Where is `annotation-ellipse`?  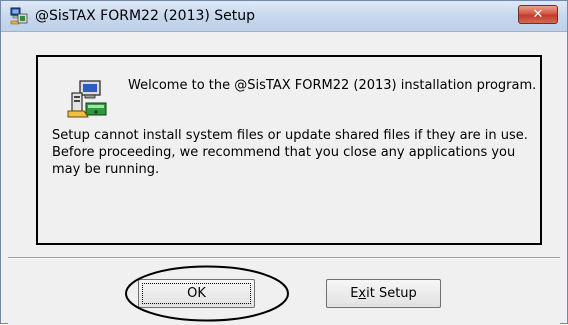
annotation-ellipse is located at coordinates (207, 293).